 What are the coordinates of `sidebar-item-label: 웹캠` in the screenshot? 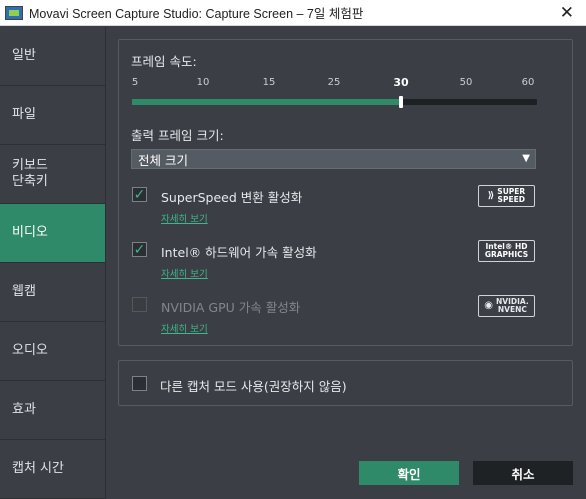 It's located at (24, 291).